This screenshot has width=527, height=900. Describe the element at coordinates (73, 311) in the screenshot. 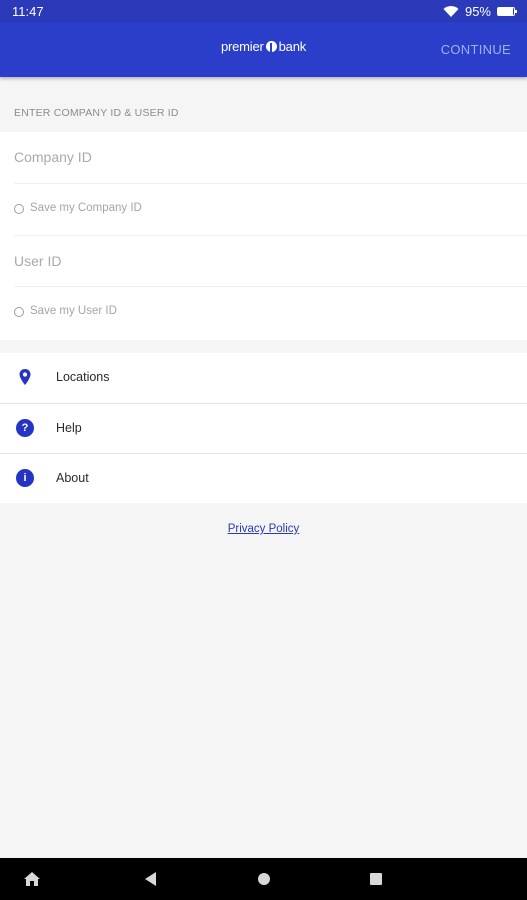

I see `save-user-id-label: Save my User ID` at that location.